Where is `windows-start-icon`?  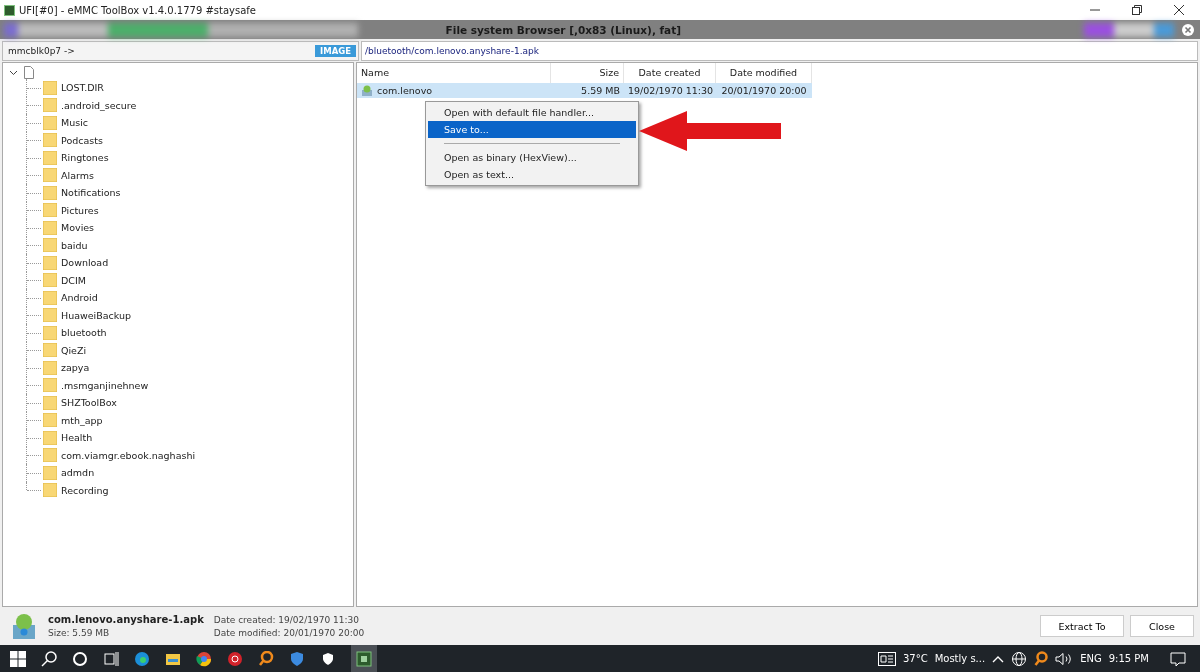 windows-start-icon is located at coordinates (18, 658).